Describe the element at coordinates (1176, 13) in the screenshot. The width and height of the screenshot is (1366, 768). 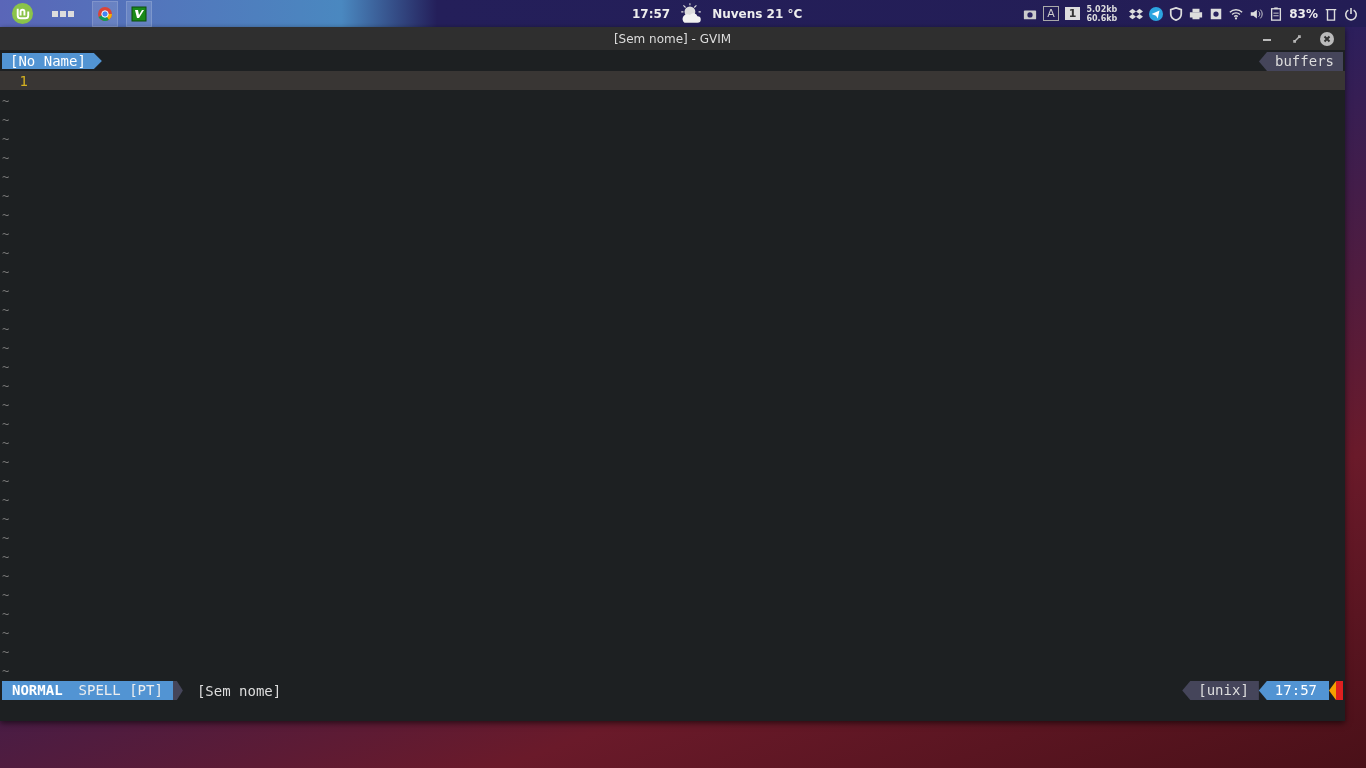
I see `shield-icon` at that location.